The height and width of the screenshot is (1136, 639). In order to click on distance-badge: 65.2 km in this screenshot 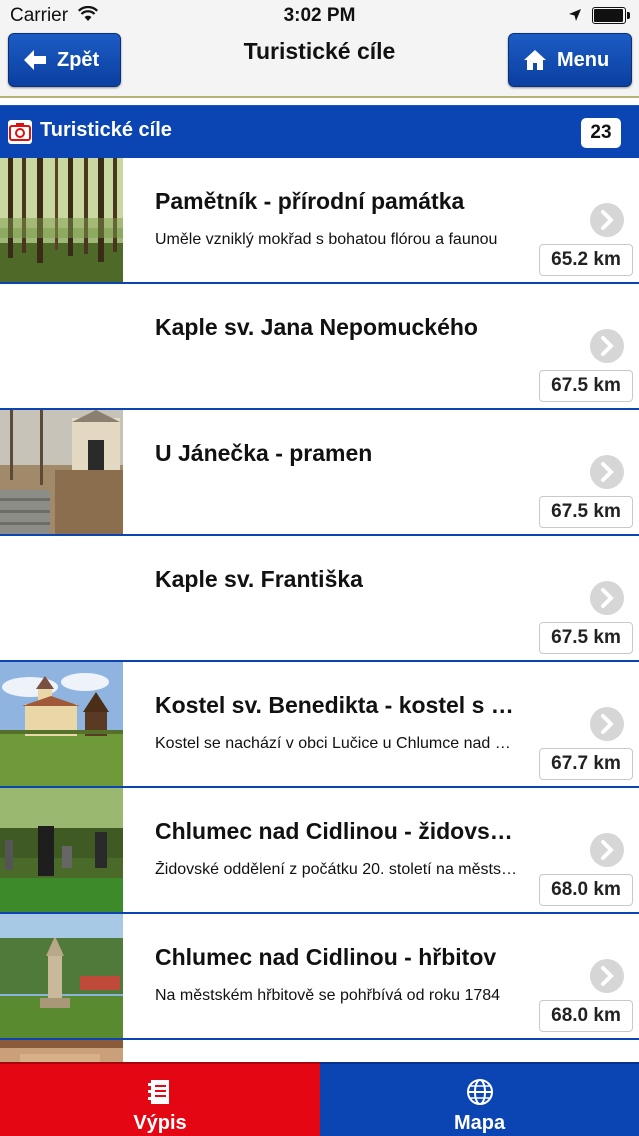, I will do `click(586, 260)`.